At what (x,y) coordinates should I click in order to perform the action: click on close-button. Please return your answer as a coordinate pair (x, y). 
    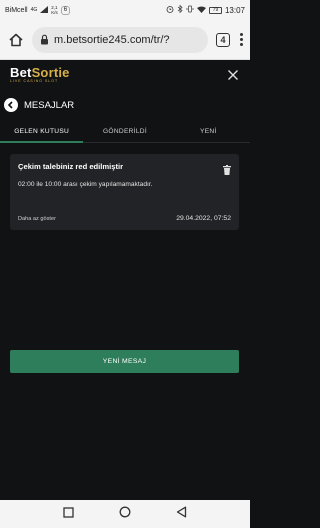
    Looking at the image, I should click on (233, 75).